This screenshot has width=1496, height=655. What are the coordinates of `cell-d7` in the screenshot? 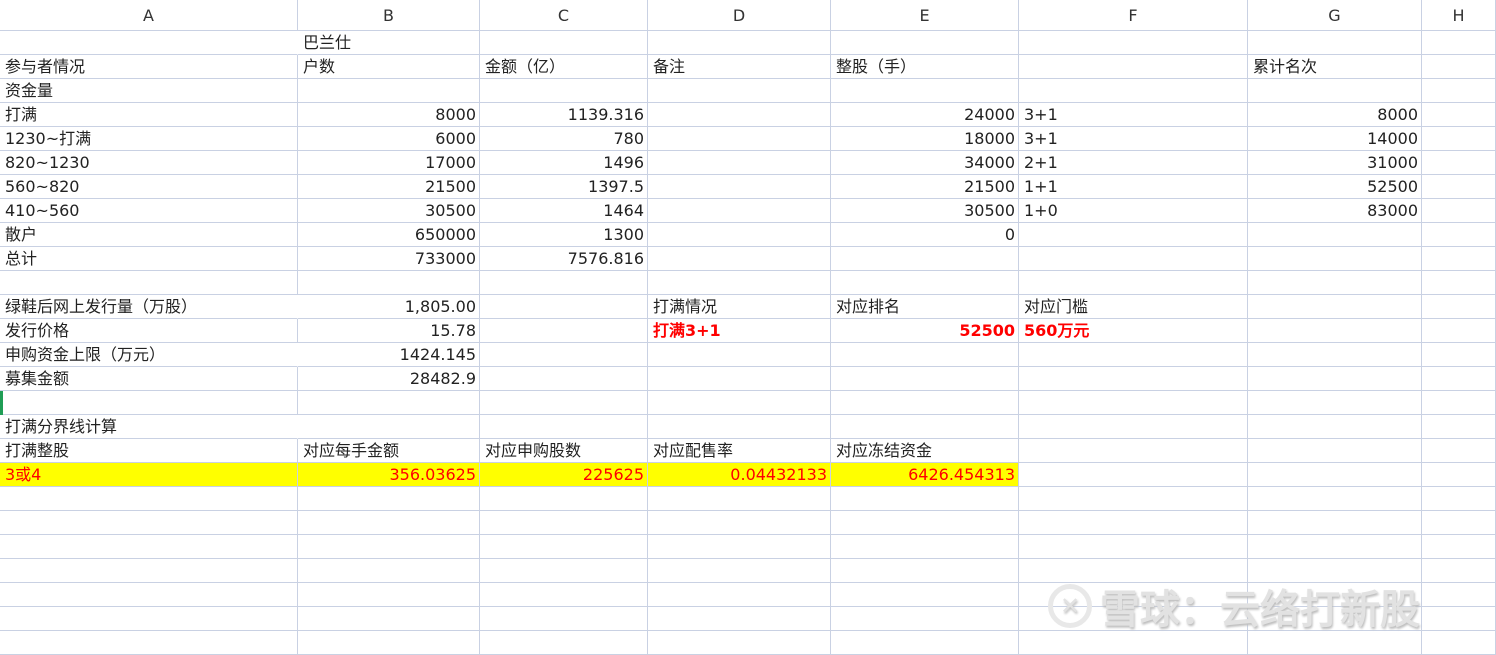 It's located at (739, 187).